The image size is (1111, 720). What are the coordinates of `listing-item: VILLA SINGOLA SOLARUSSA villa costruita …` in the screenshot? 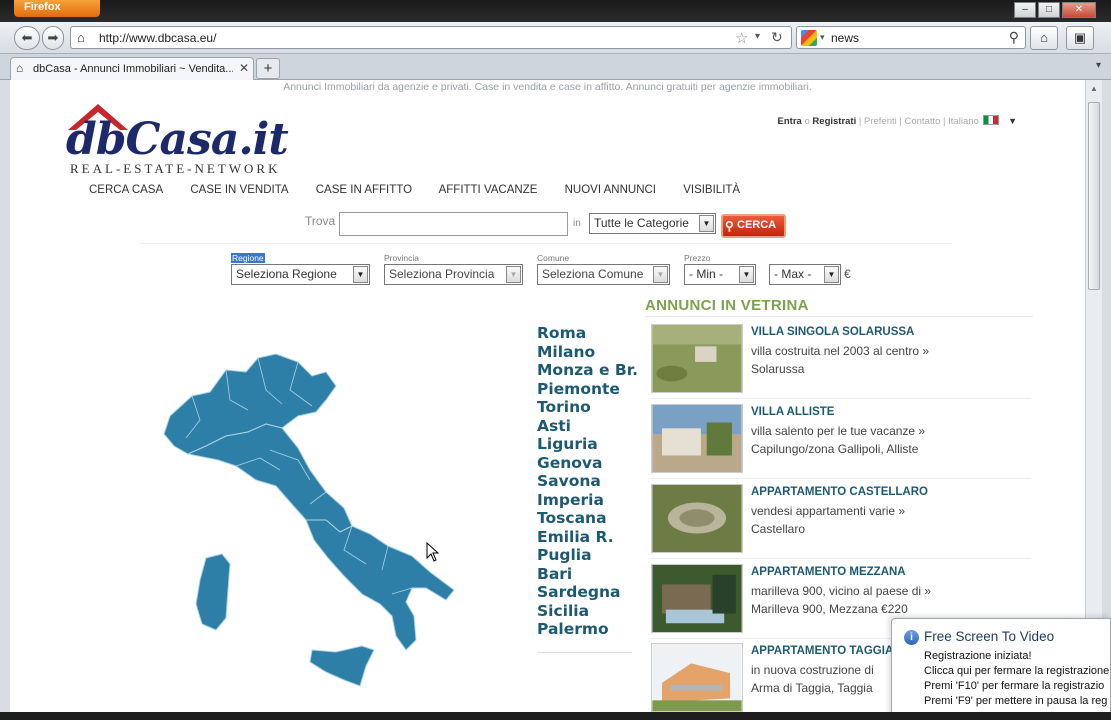 It's located at (841, 360).